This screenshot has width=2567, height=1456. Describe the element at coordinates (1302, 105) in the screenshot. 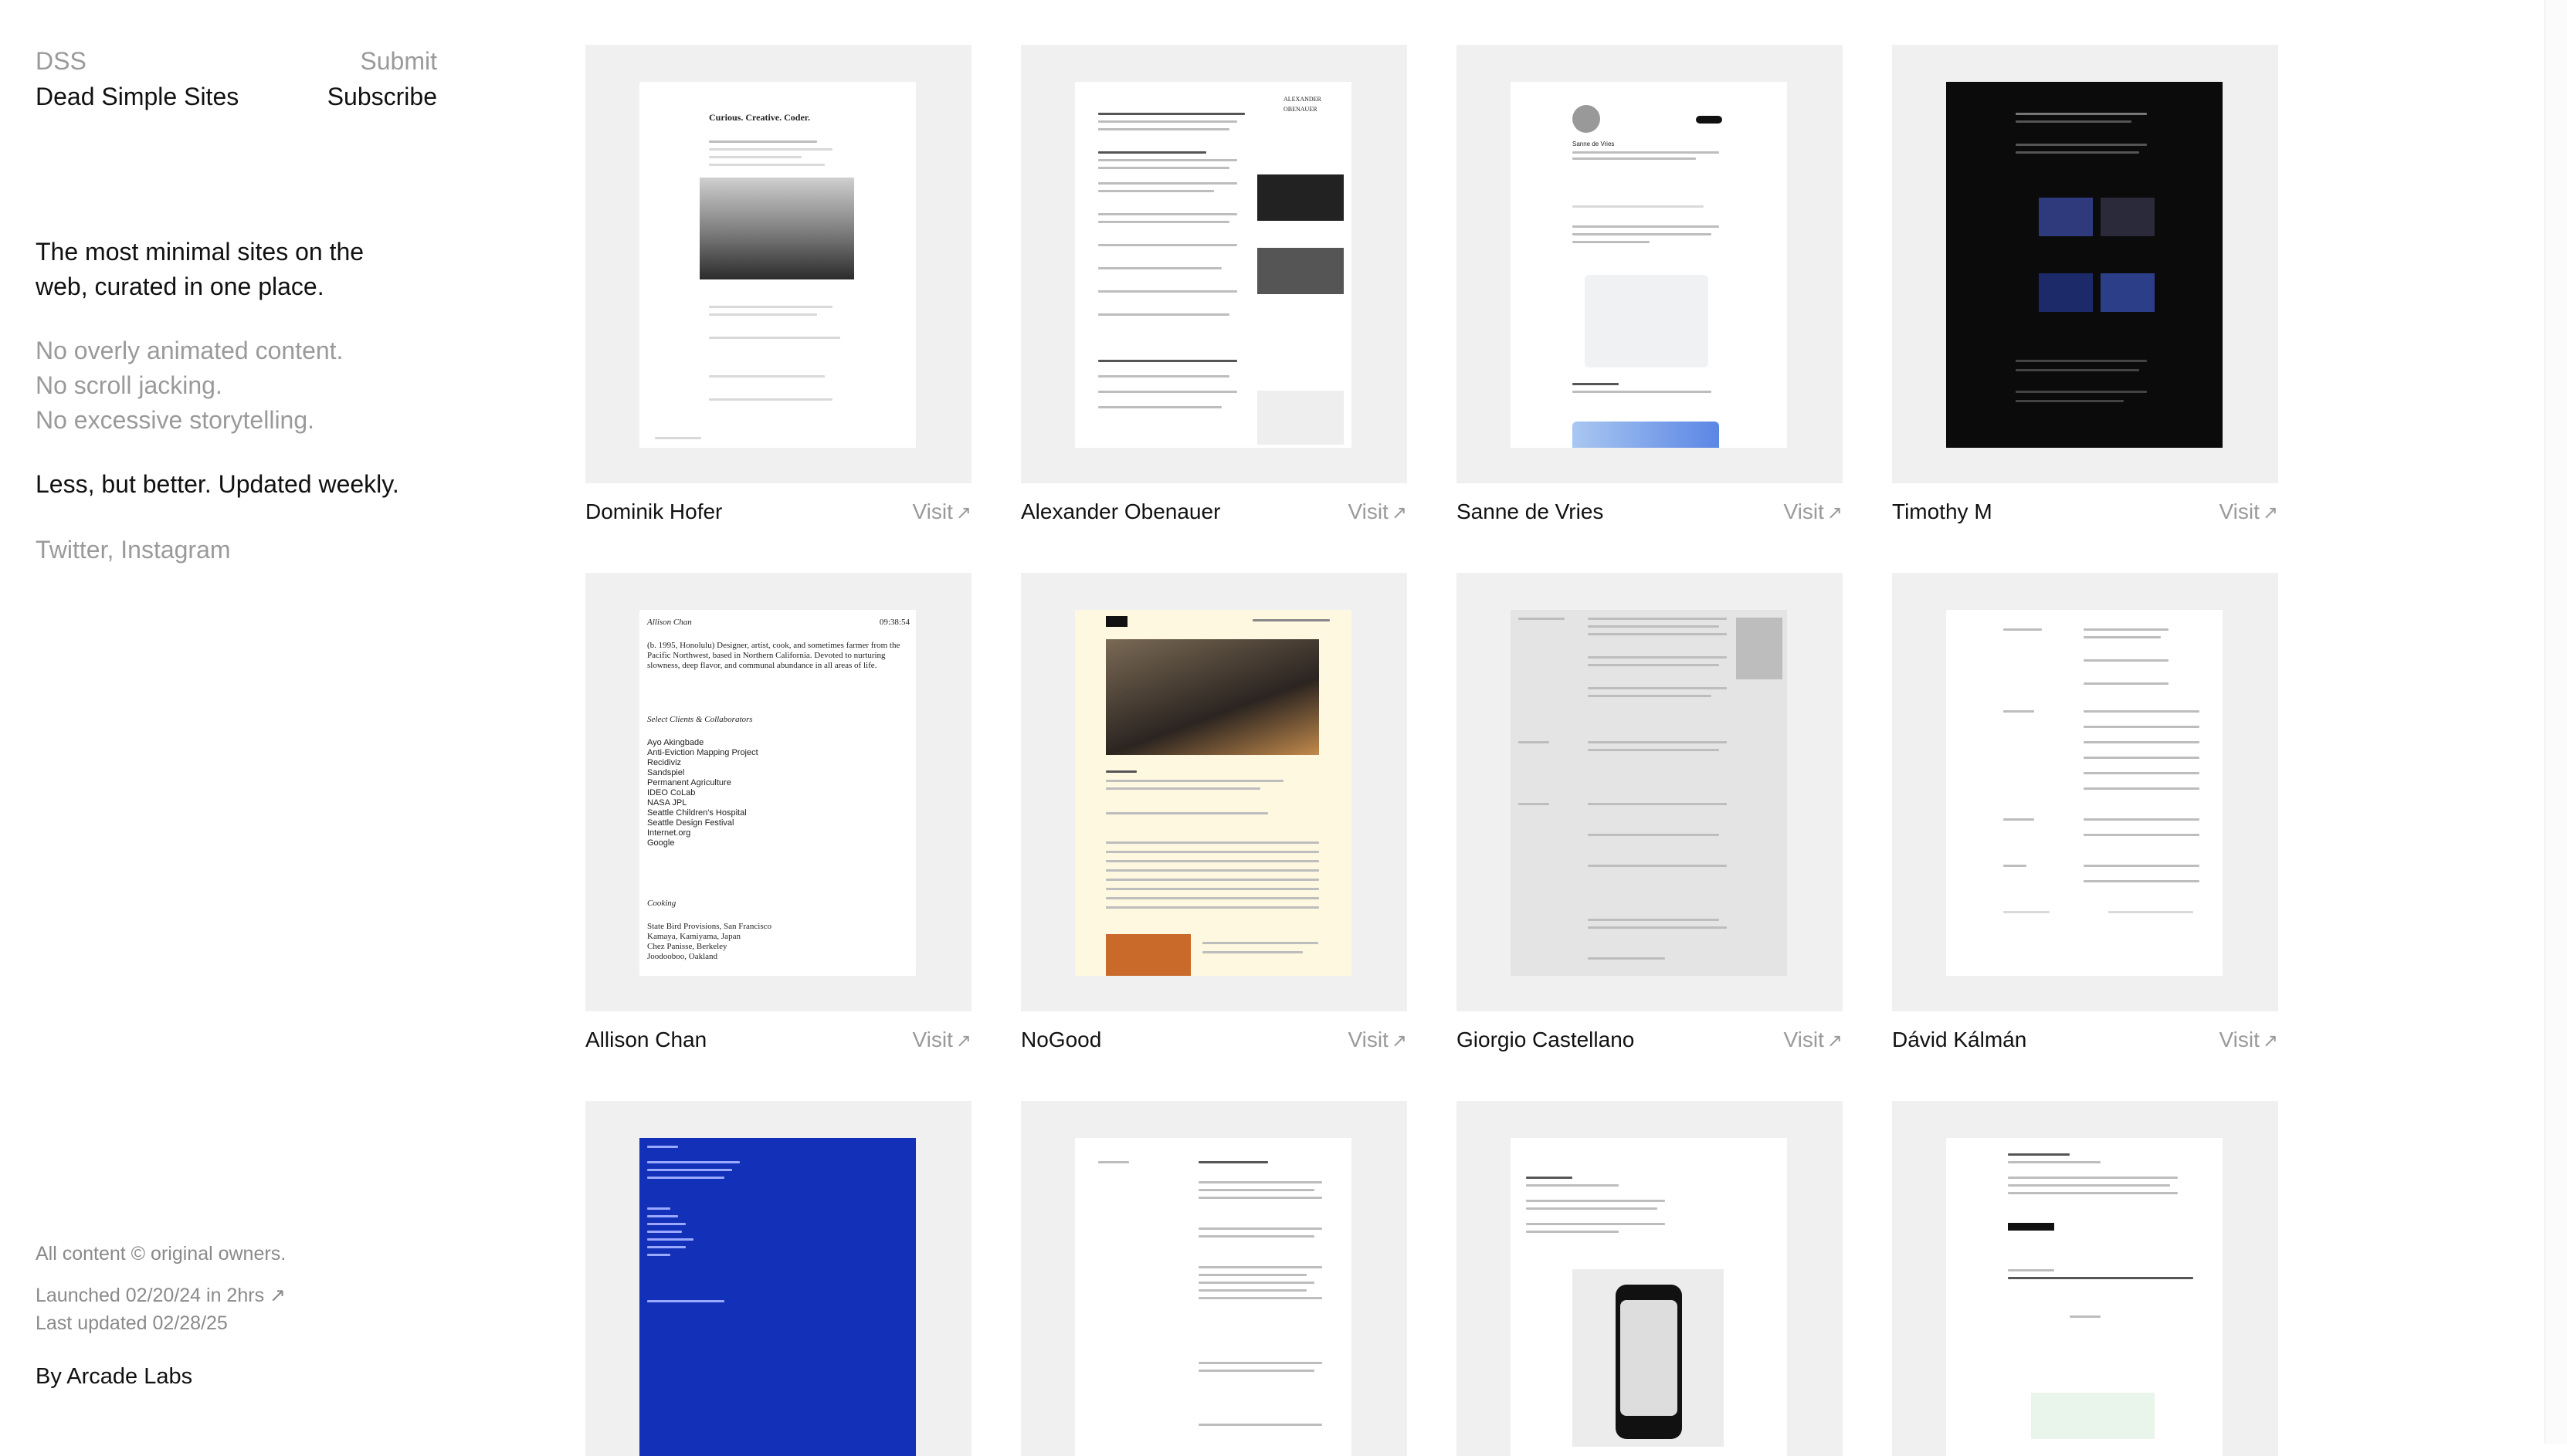

I see `preview-title: ALEXANDER OBENAUER` at that location.